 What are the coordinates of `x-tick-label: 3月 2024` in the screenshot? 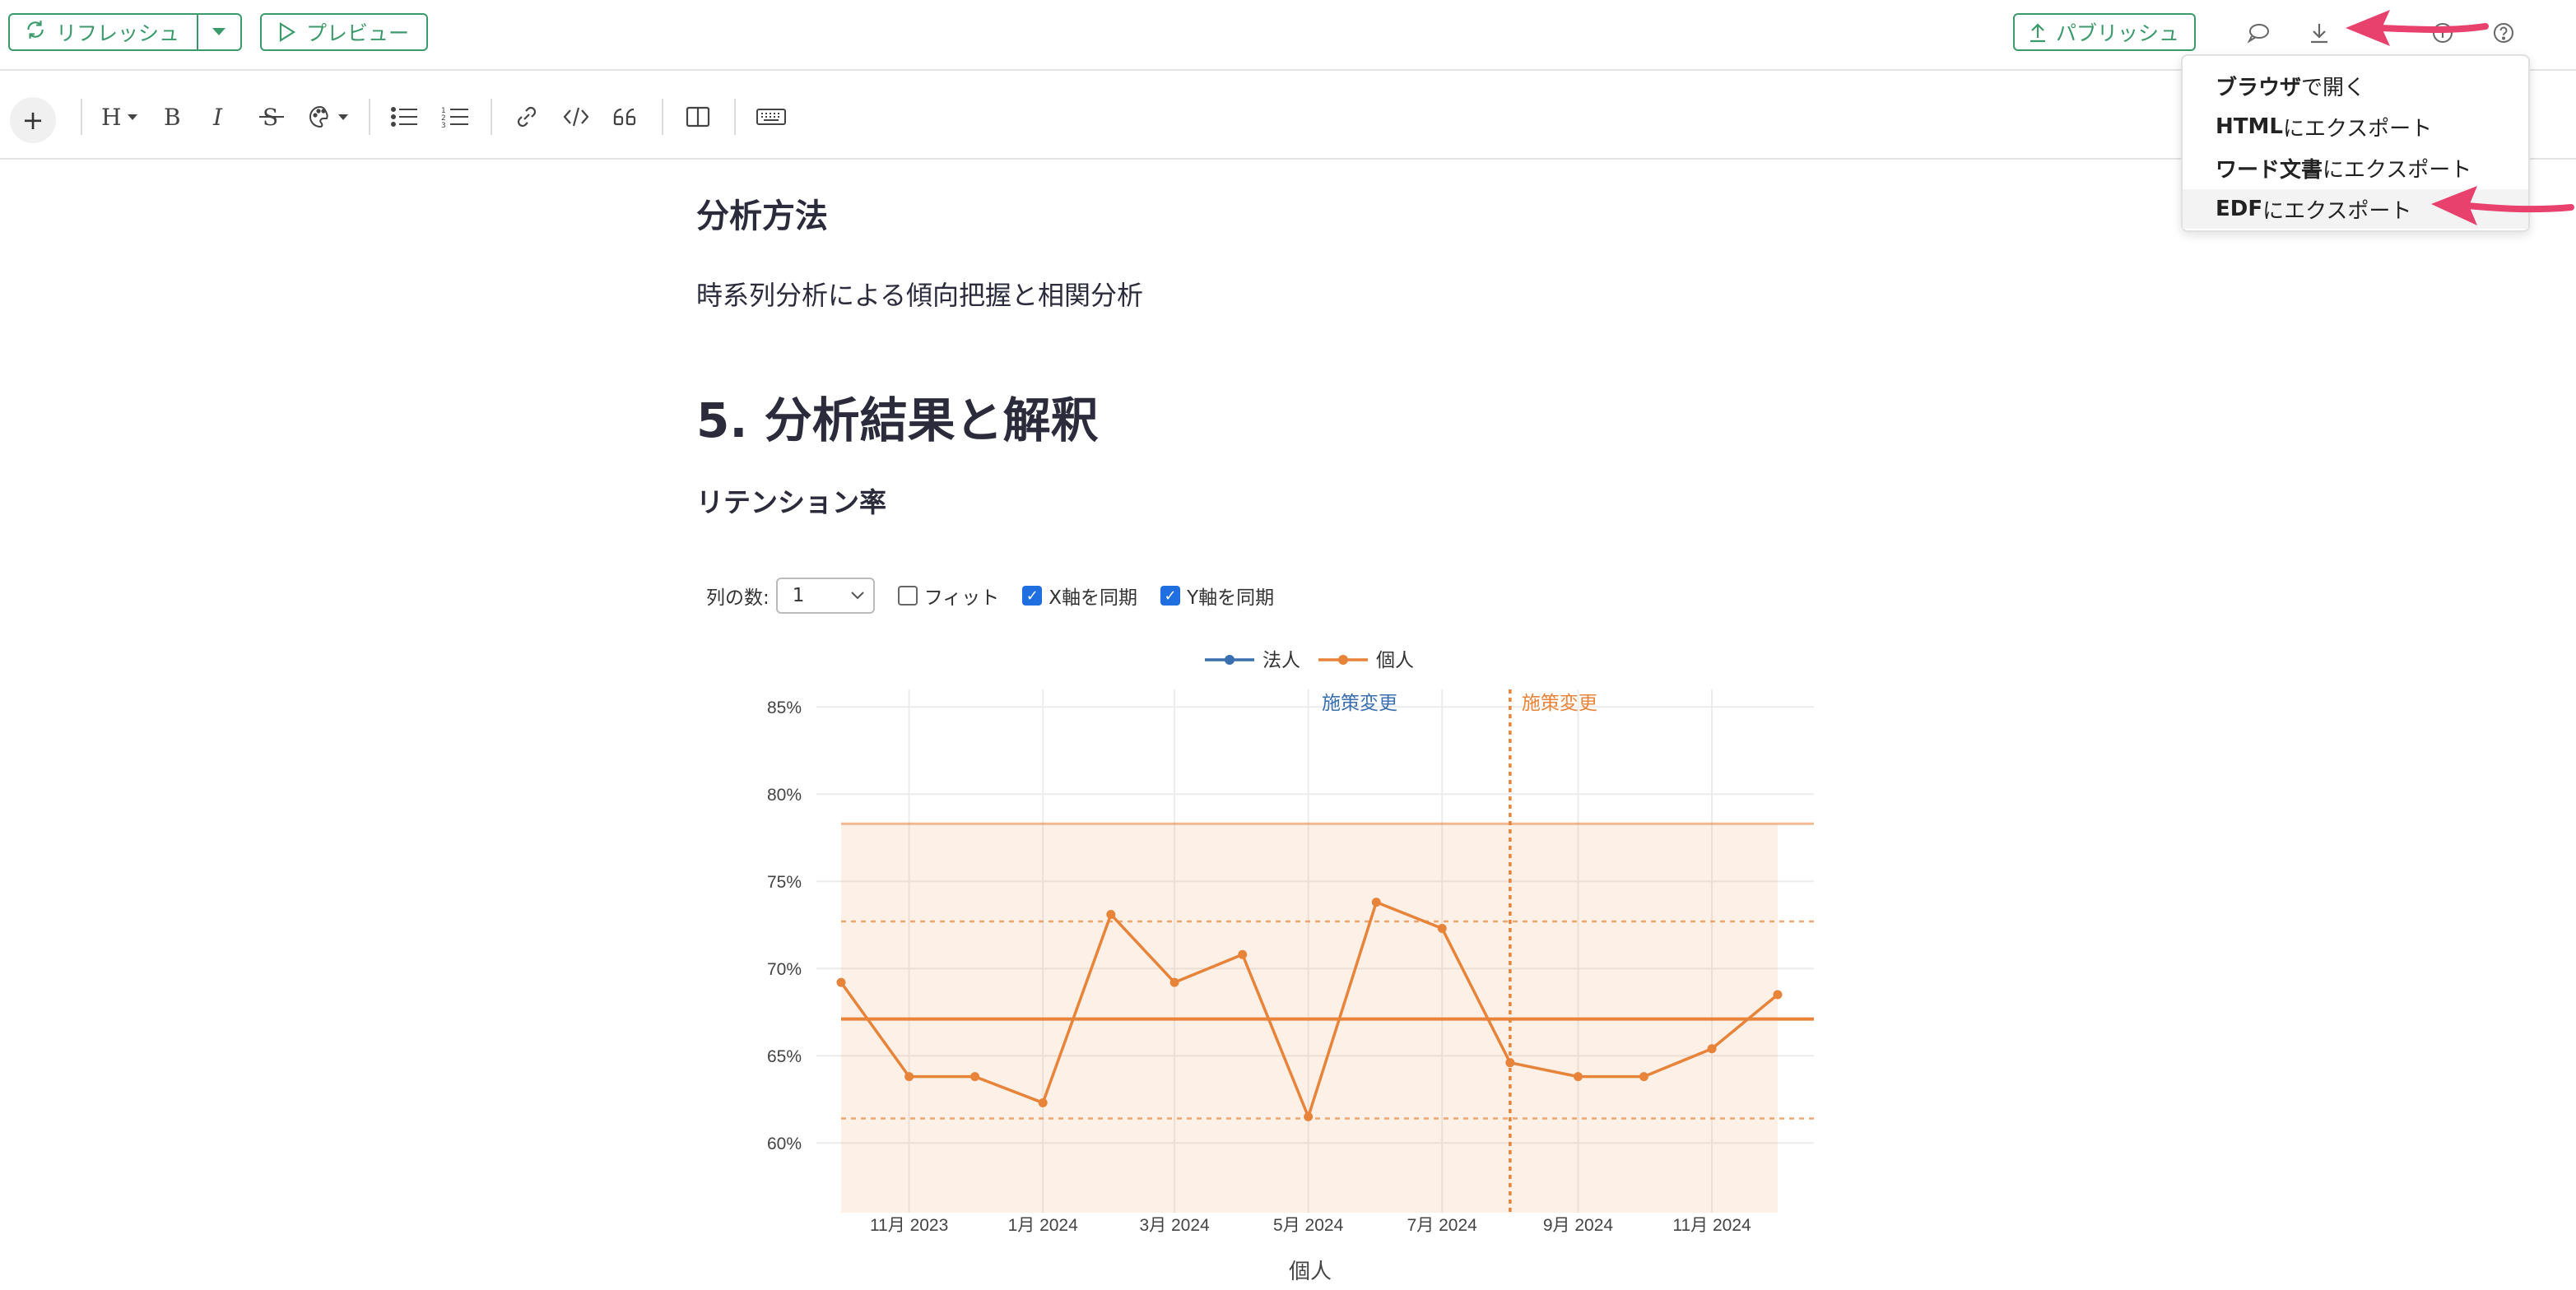 It's located at (1174, 1225).